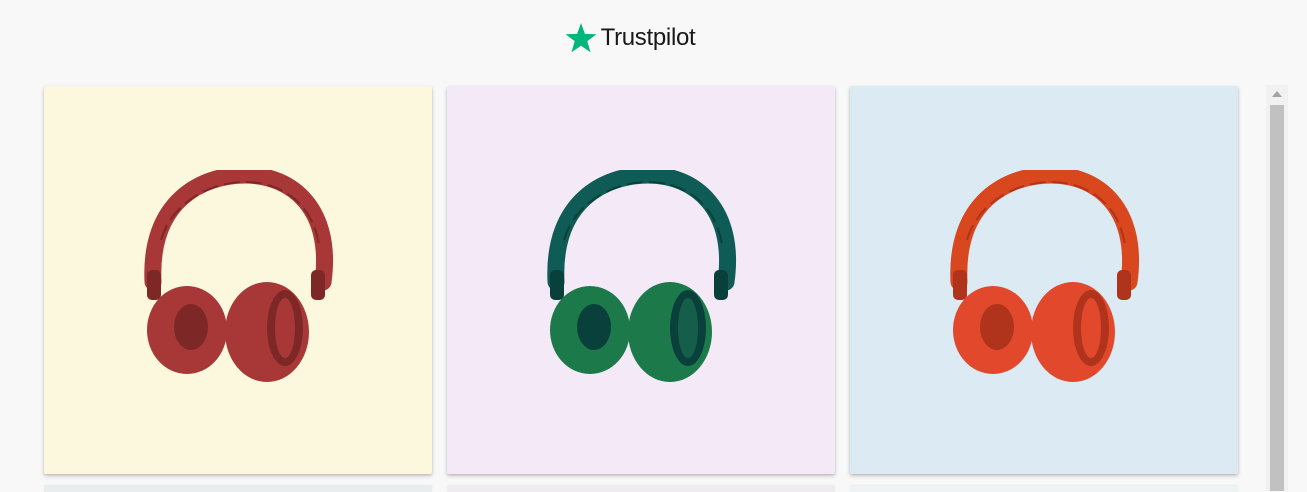 The height and width of the screenshot is (492, 1307). What do you see at coordinates (1277, 94) in the screenshot?
I see `scroll-up-arrow-icon` at bounding box center [1277, 94].